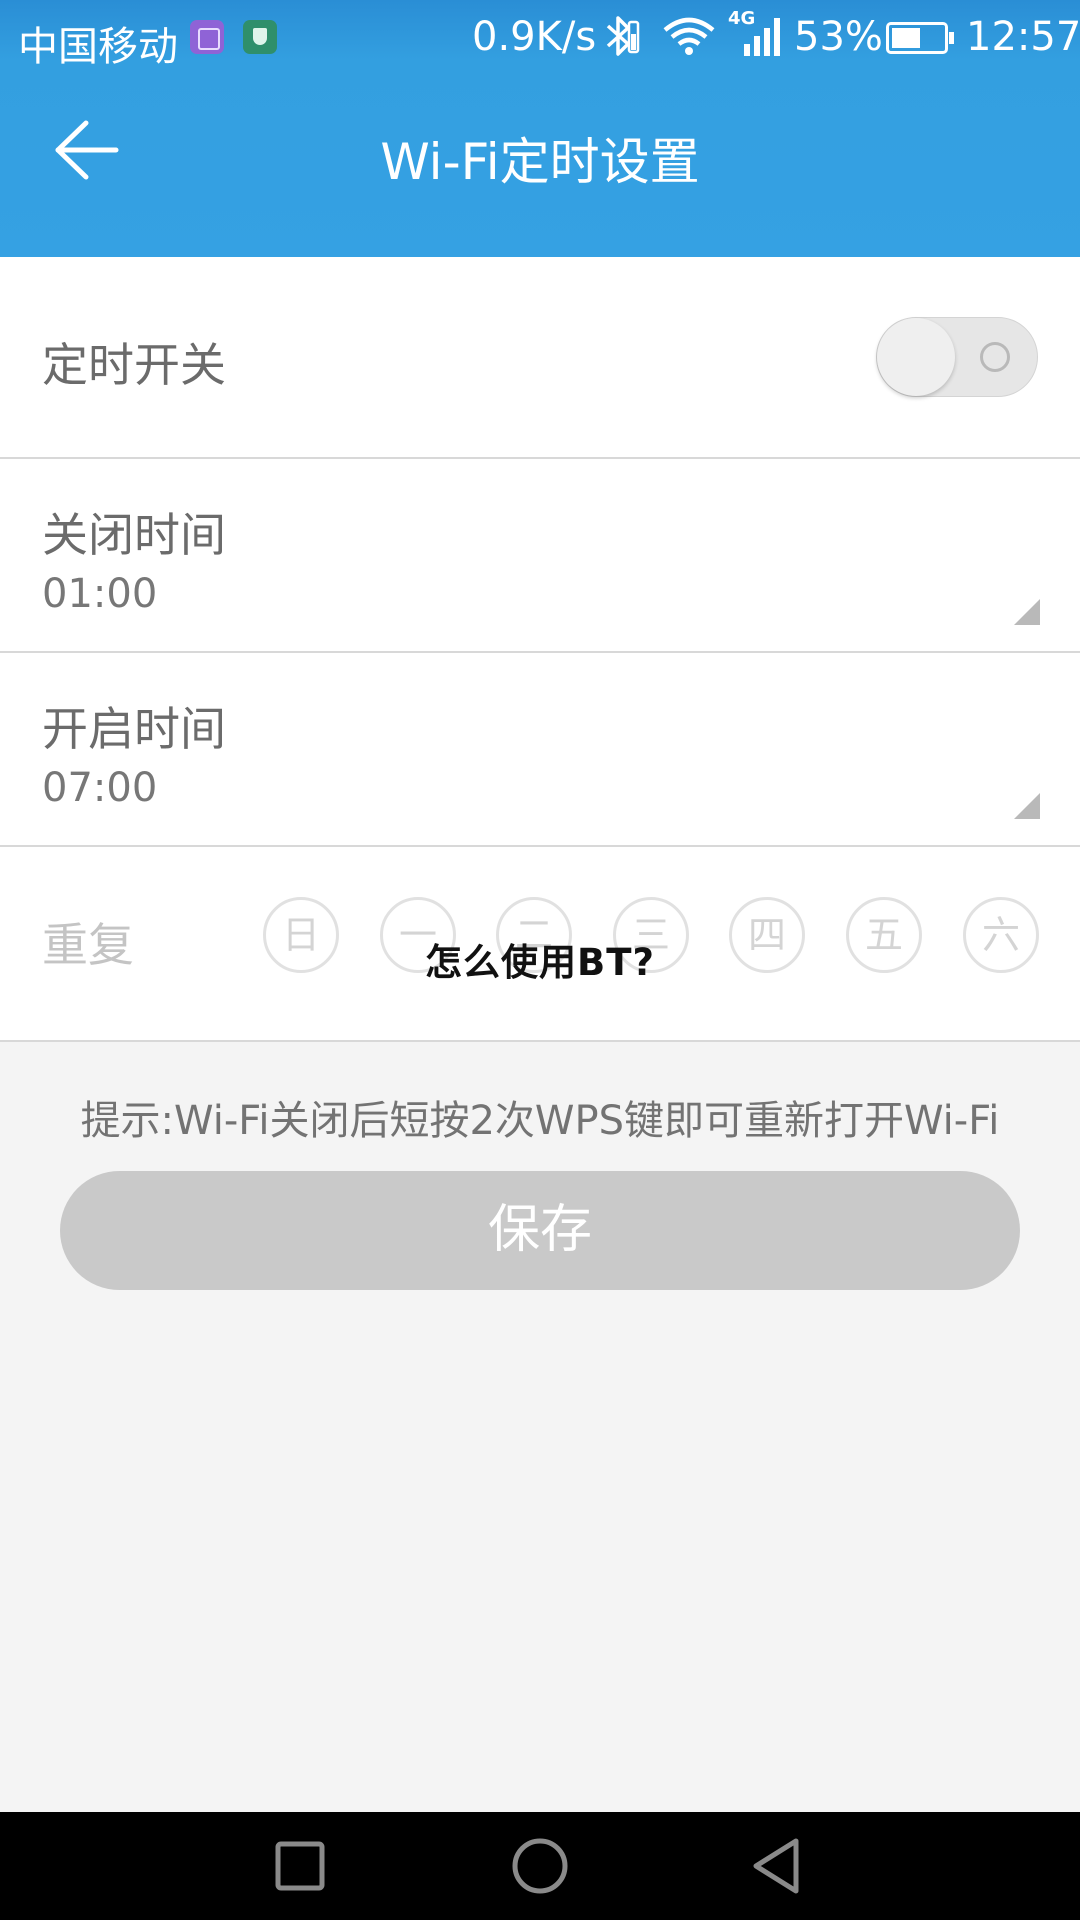 Image resolution: width=1080 pixels, height=1920 pixels. What do you see at coordinates (100, 594) in the screenshot?
I see `off-time-value: 01:00` at bounding box center [100, 594].